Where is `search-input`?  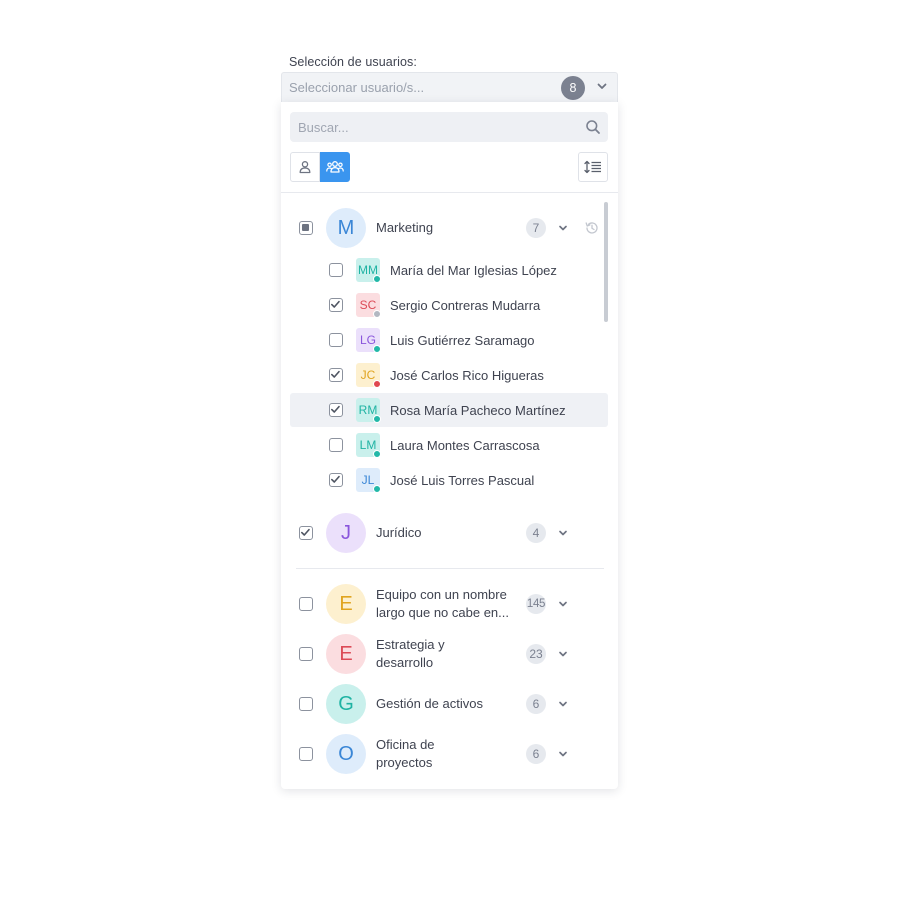
search-input is located at coordinates (438, 127).